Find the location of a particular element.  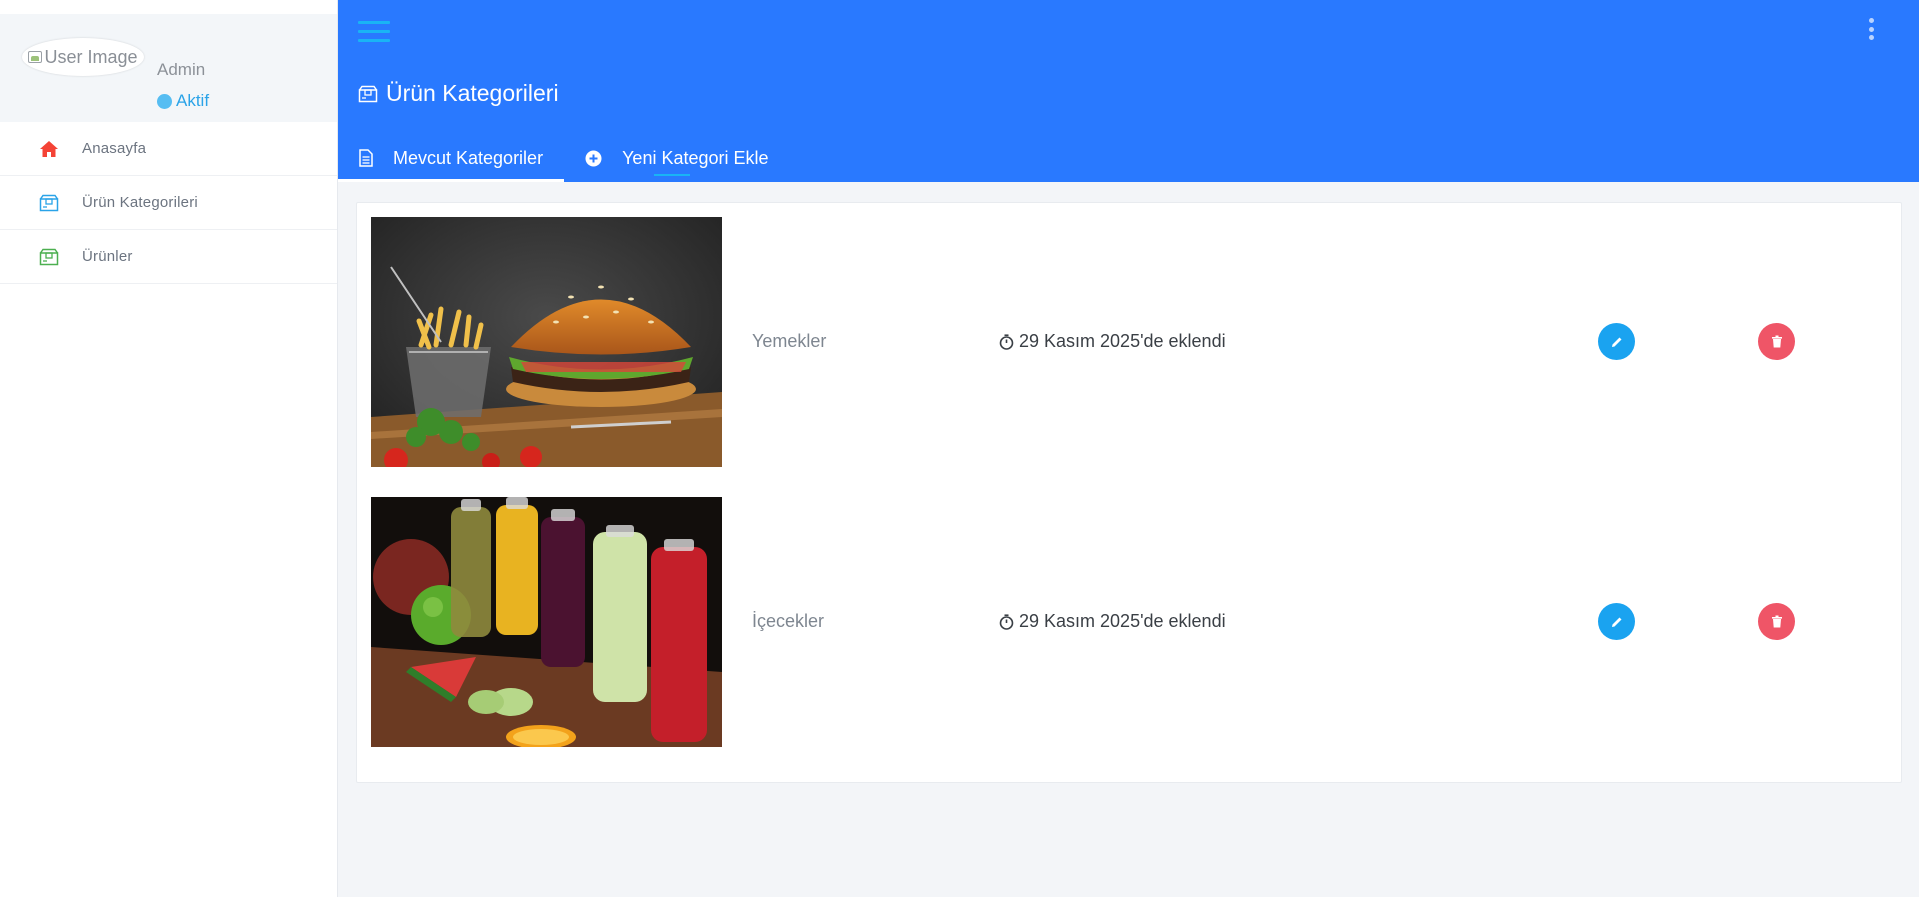

tab-yeni-kategori-ekle: Yeni Kategori Ekle is located at coordinates (676, 158).